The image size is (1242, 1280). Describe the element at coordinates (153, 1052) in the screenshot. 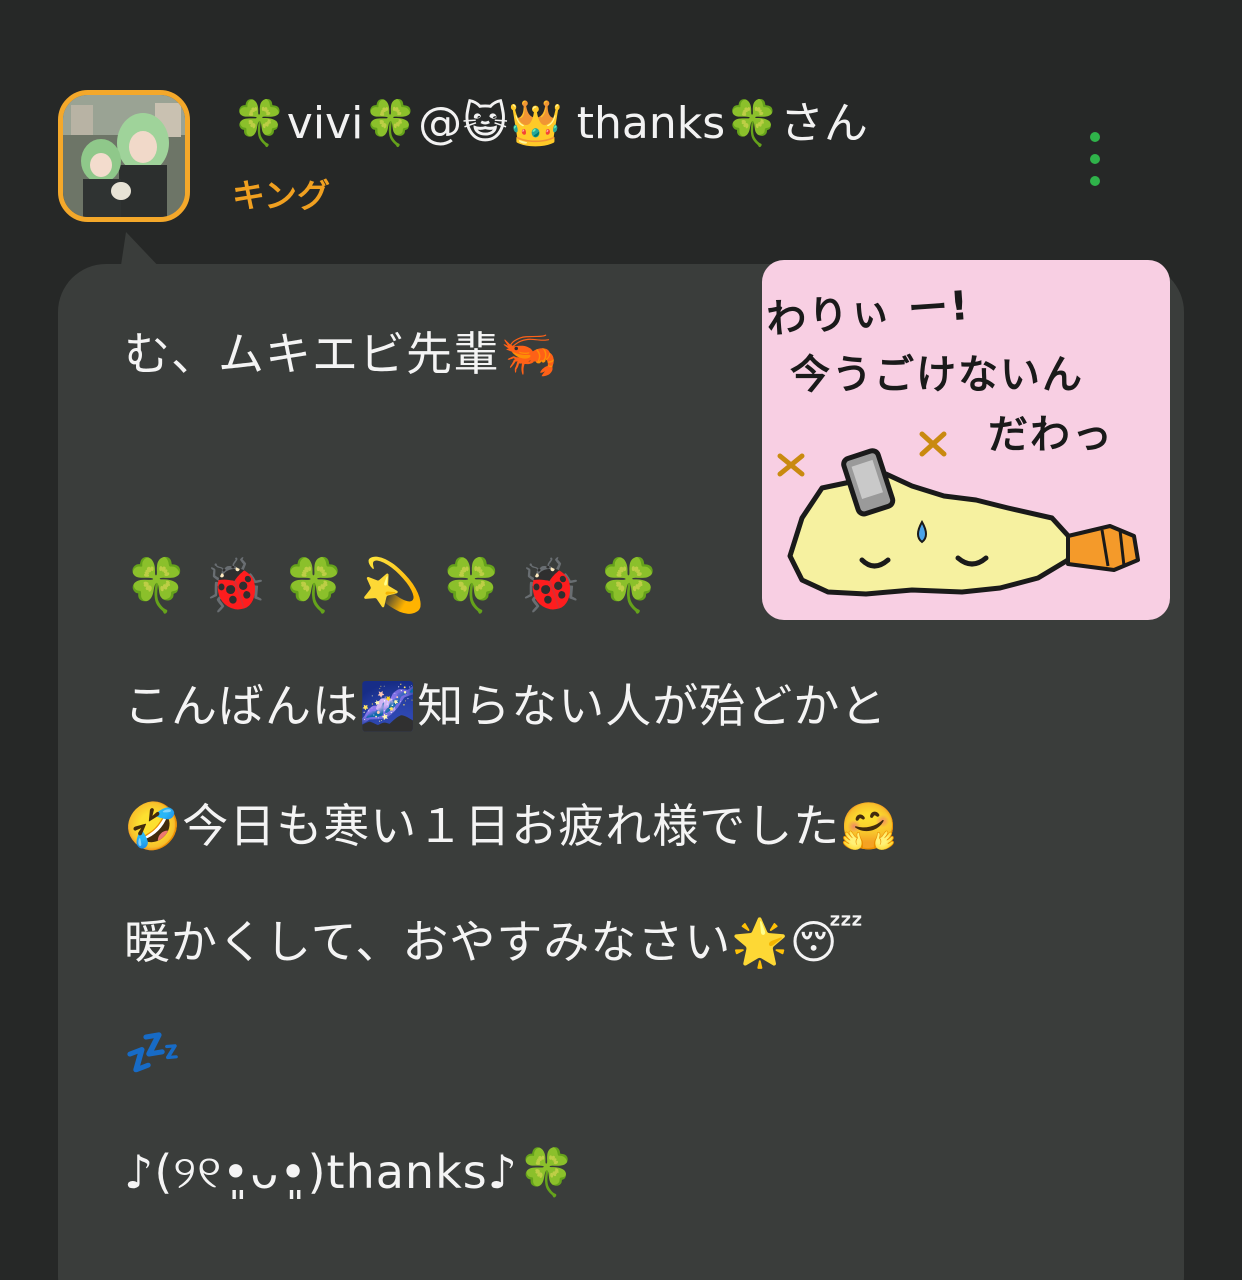

I see `message-line: 💤` at that location.